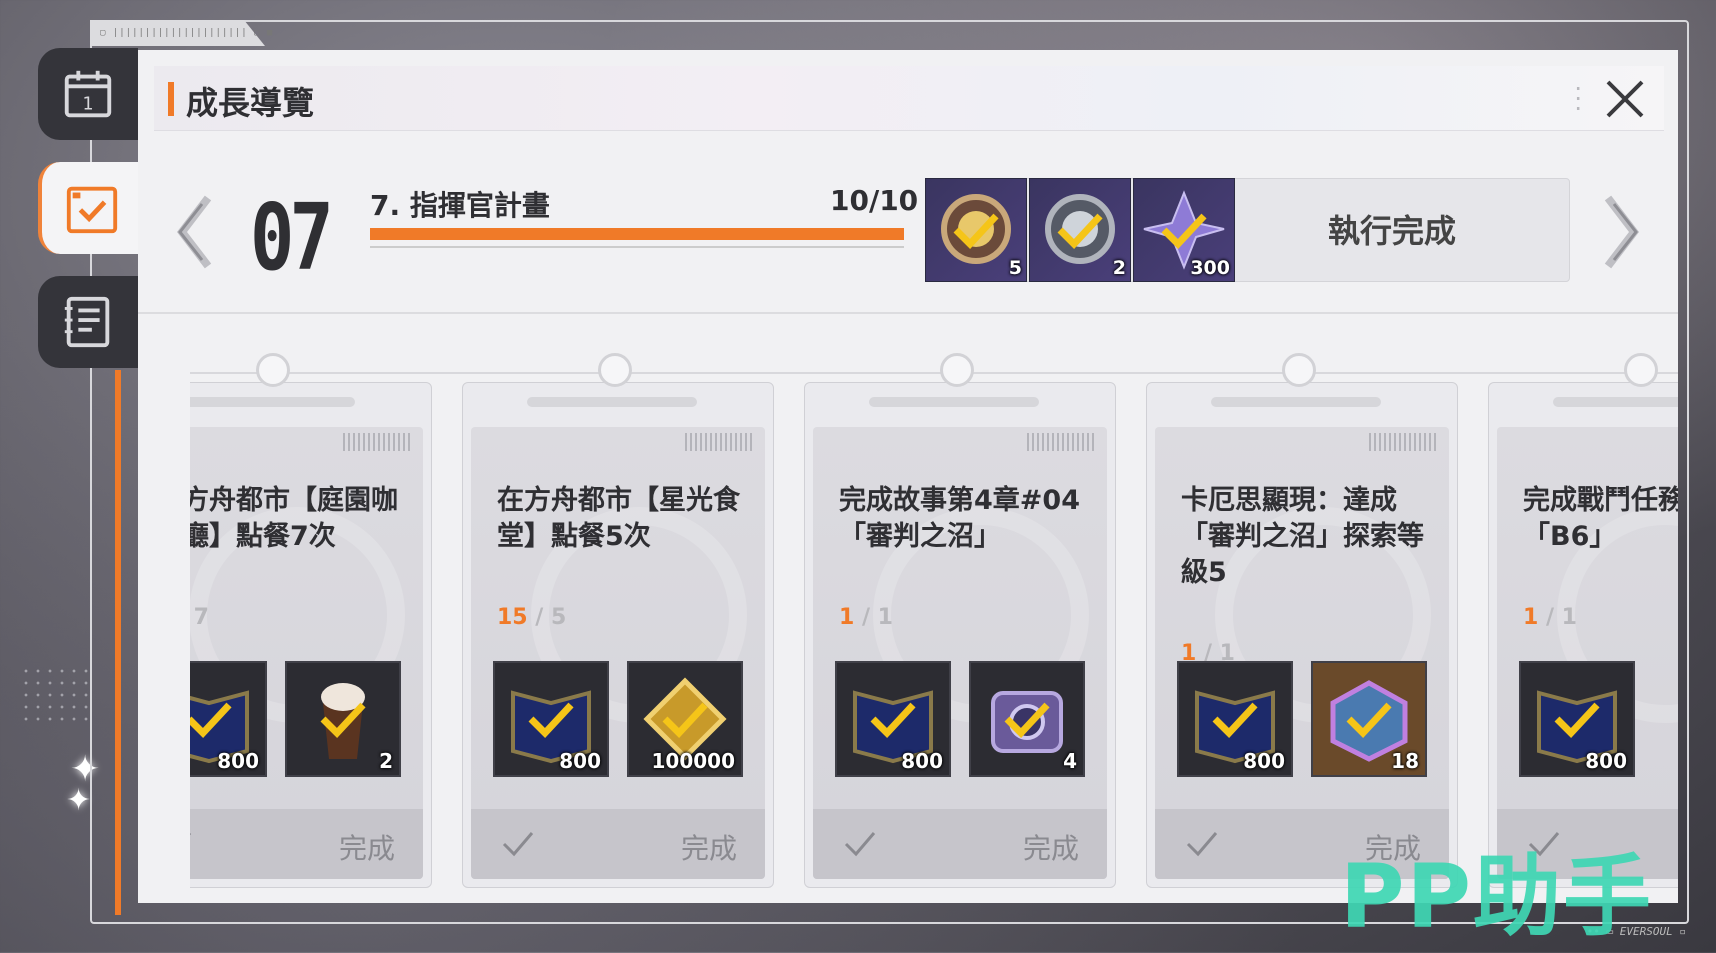 This screenshot has width=1716, height=953. Describe the element at coordinates (250, 103) in the screenshot. I see `page-title: 成長導覽` at that location.